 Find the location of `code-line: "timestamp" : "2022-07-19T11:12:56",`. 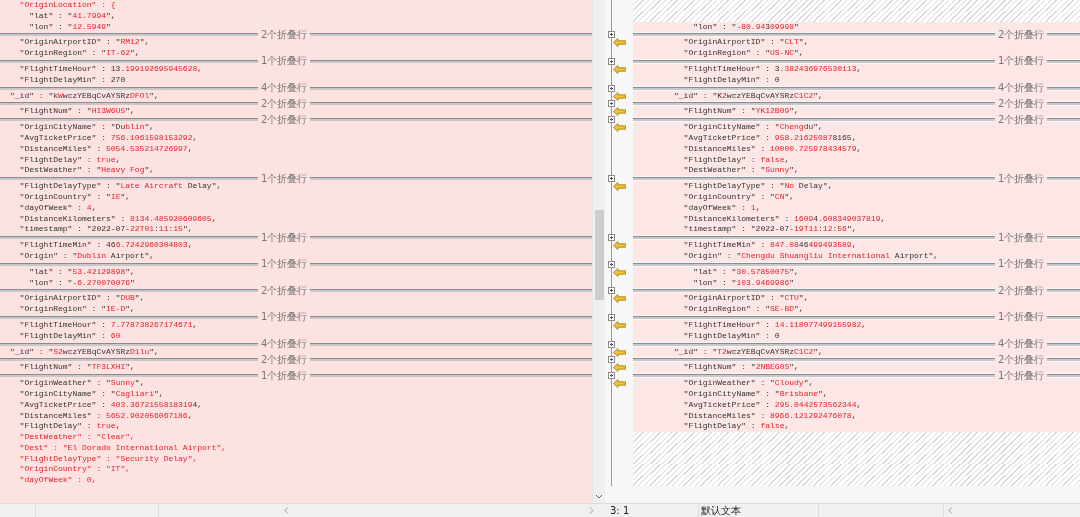

code-line: "timestamp" : "2022-07-19T11:12:56", is located at coordinates (770, 230).